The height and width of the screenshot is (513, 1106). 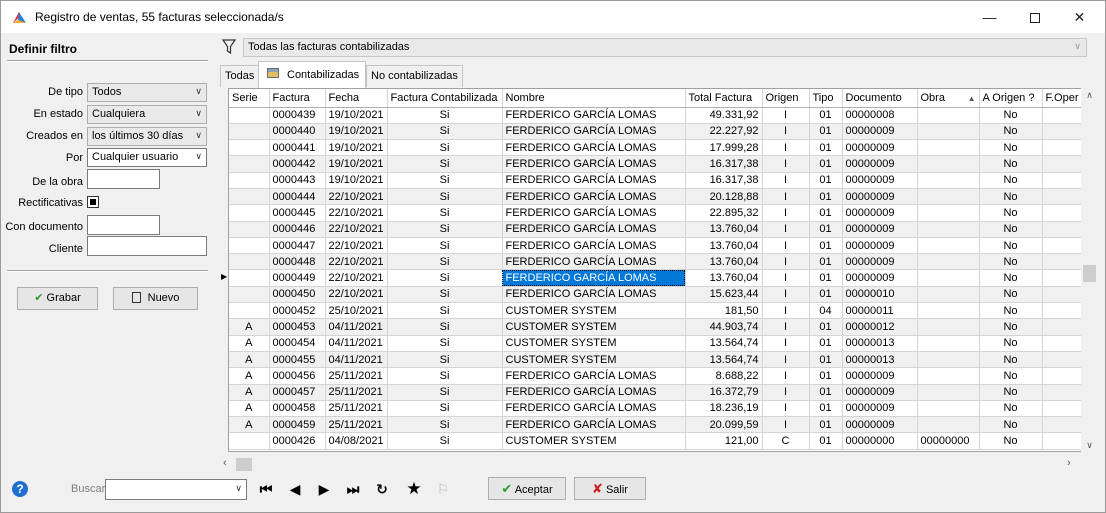 I want to click on col-contabilizada: Factura Contabilizada, so click(x=445, y=98).